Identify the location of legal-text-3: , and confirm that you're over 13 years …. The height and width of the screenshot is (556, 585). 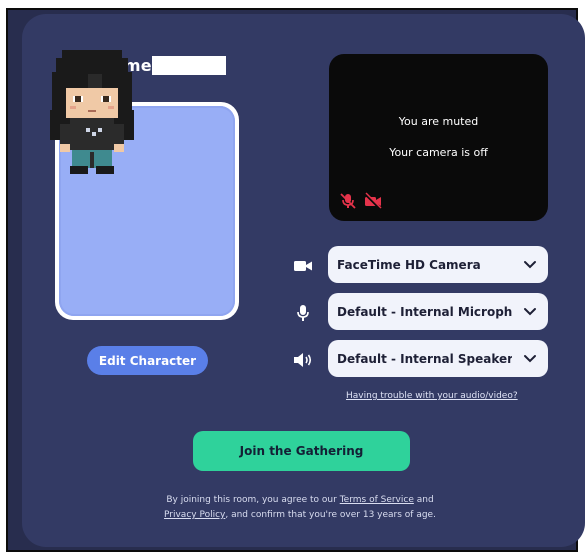
(330, 515).